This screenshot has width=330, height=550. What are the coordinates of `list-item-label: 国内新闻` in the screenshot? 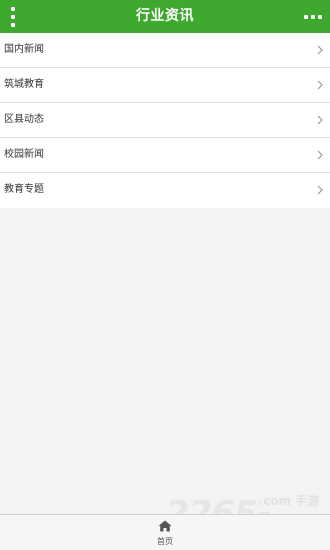 It's located at (24, 49).